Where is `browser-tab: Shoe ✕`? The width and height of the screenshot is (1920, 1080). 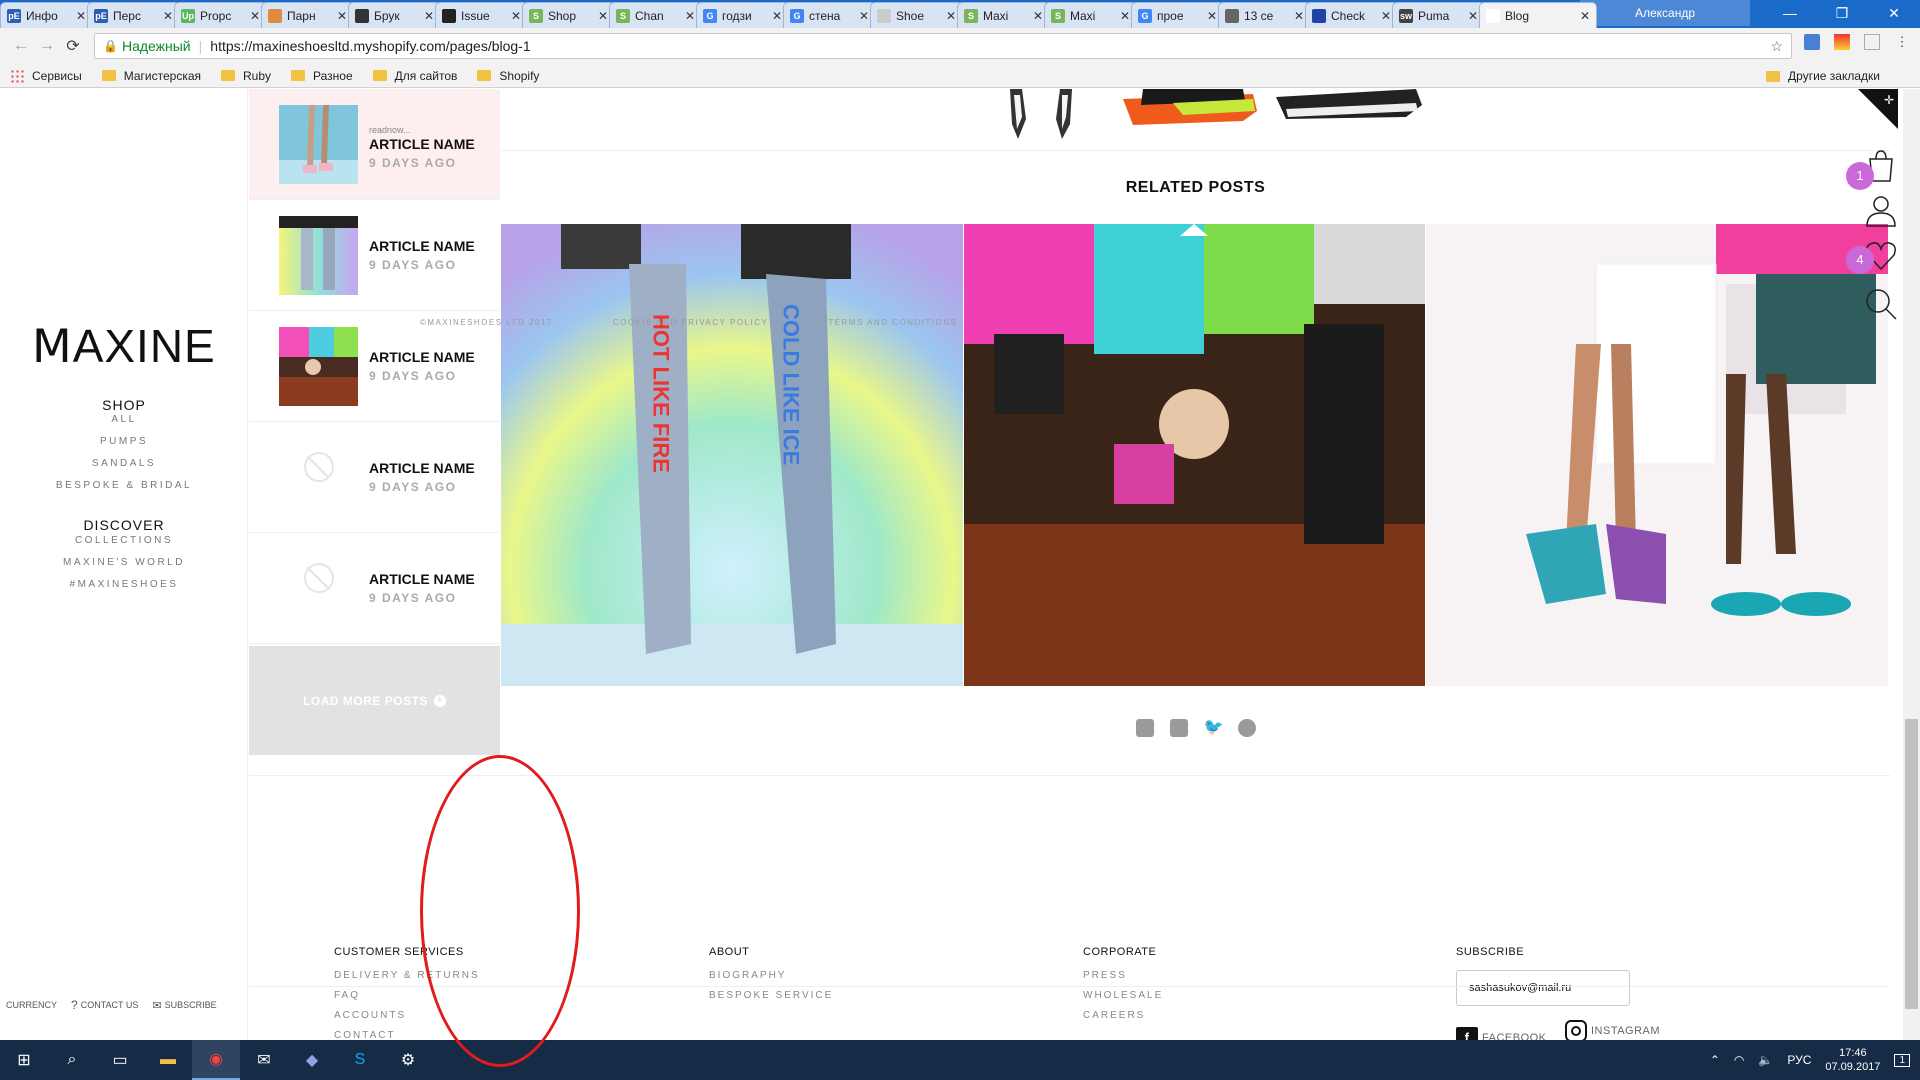
browser-tab: Shoe ✕ is located at coordinates (916, 15).